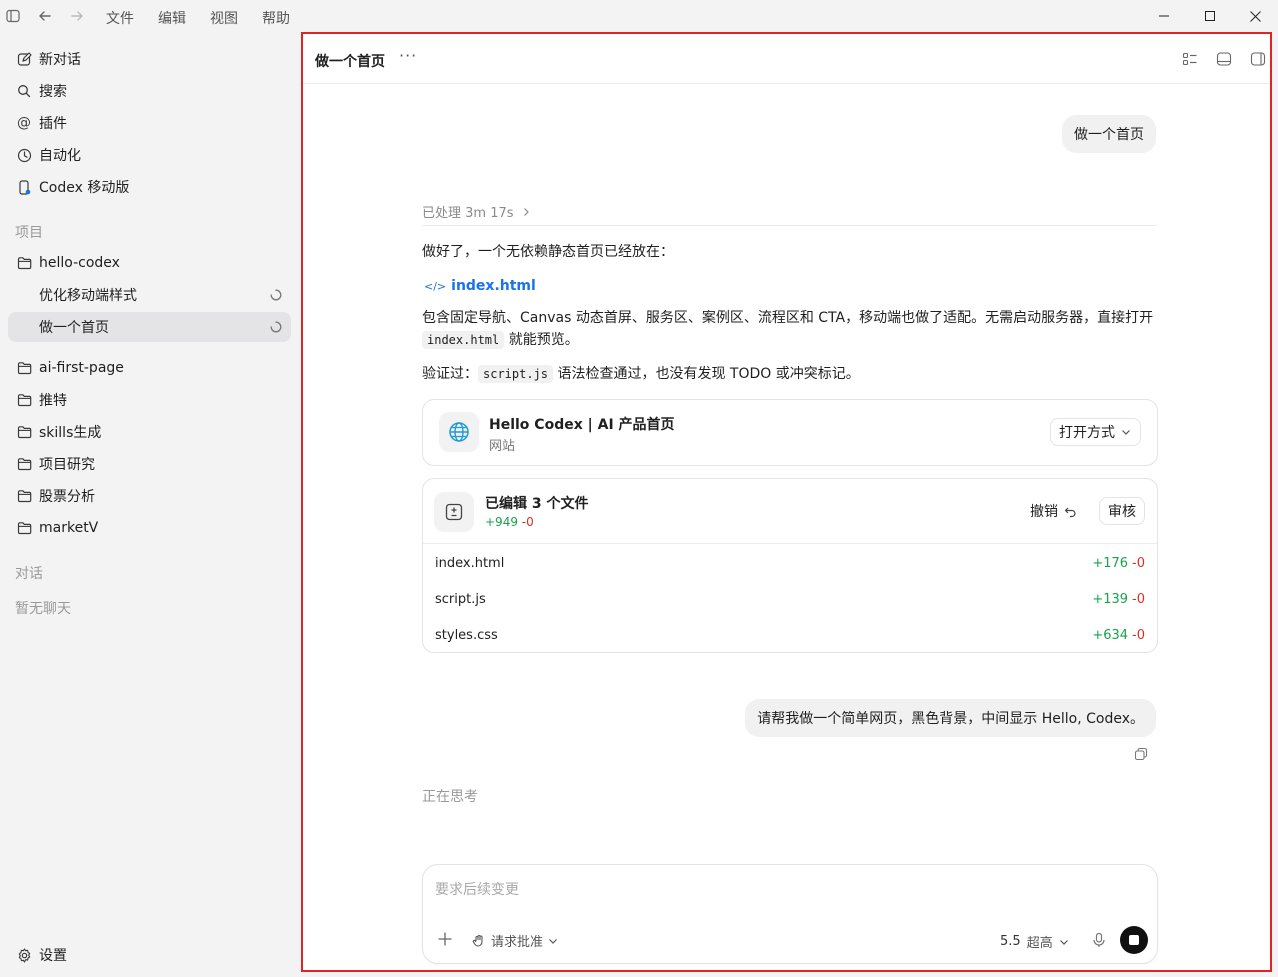 The height and width of the screenshot is (977, 1278). Describe the element at coordinates (149, 187) in the screenshot. I see `sidebar-item-codex-mobile: Codex 移动版` at that location.